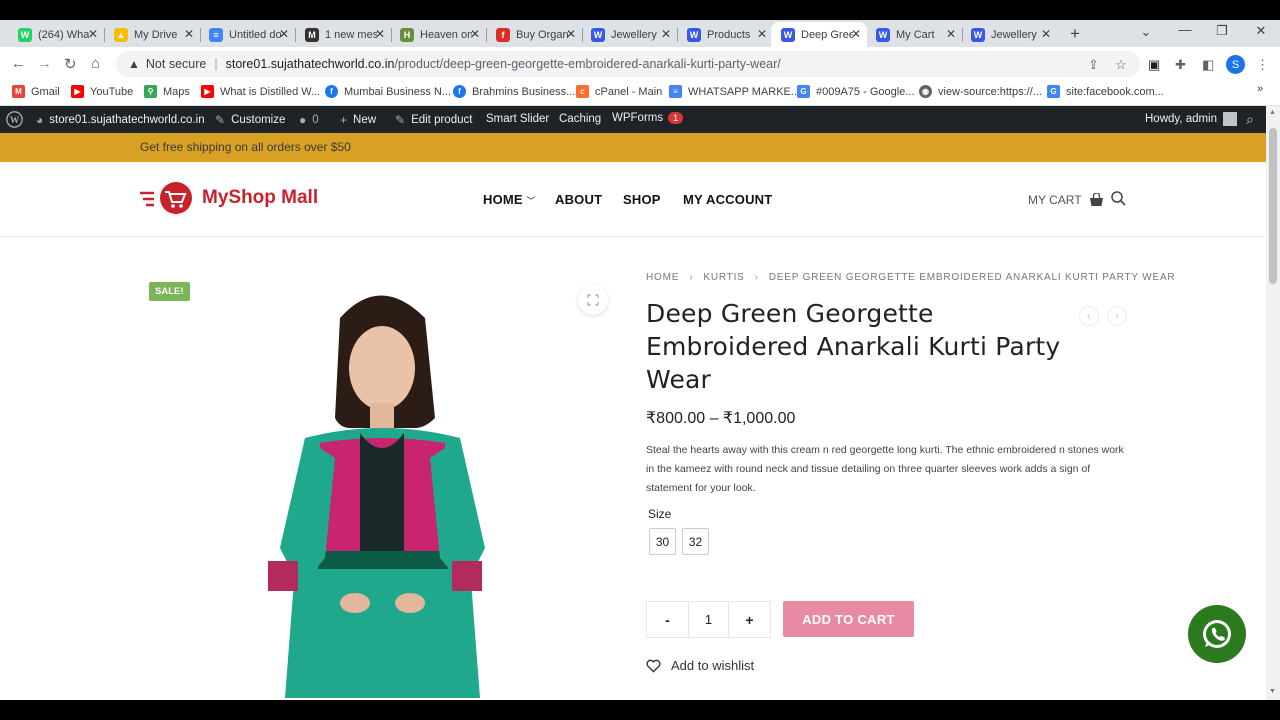 This screenshot has width=1280, height=720. I want to click on quantity-minus-button: -, so click(667, 619).